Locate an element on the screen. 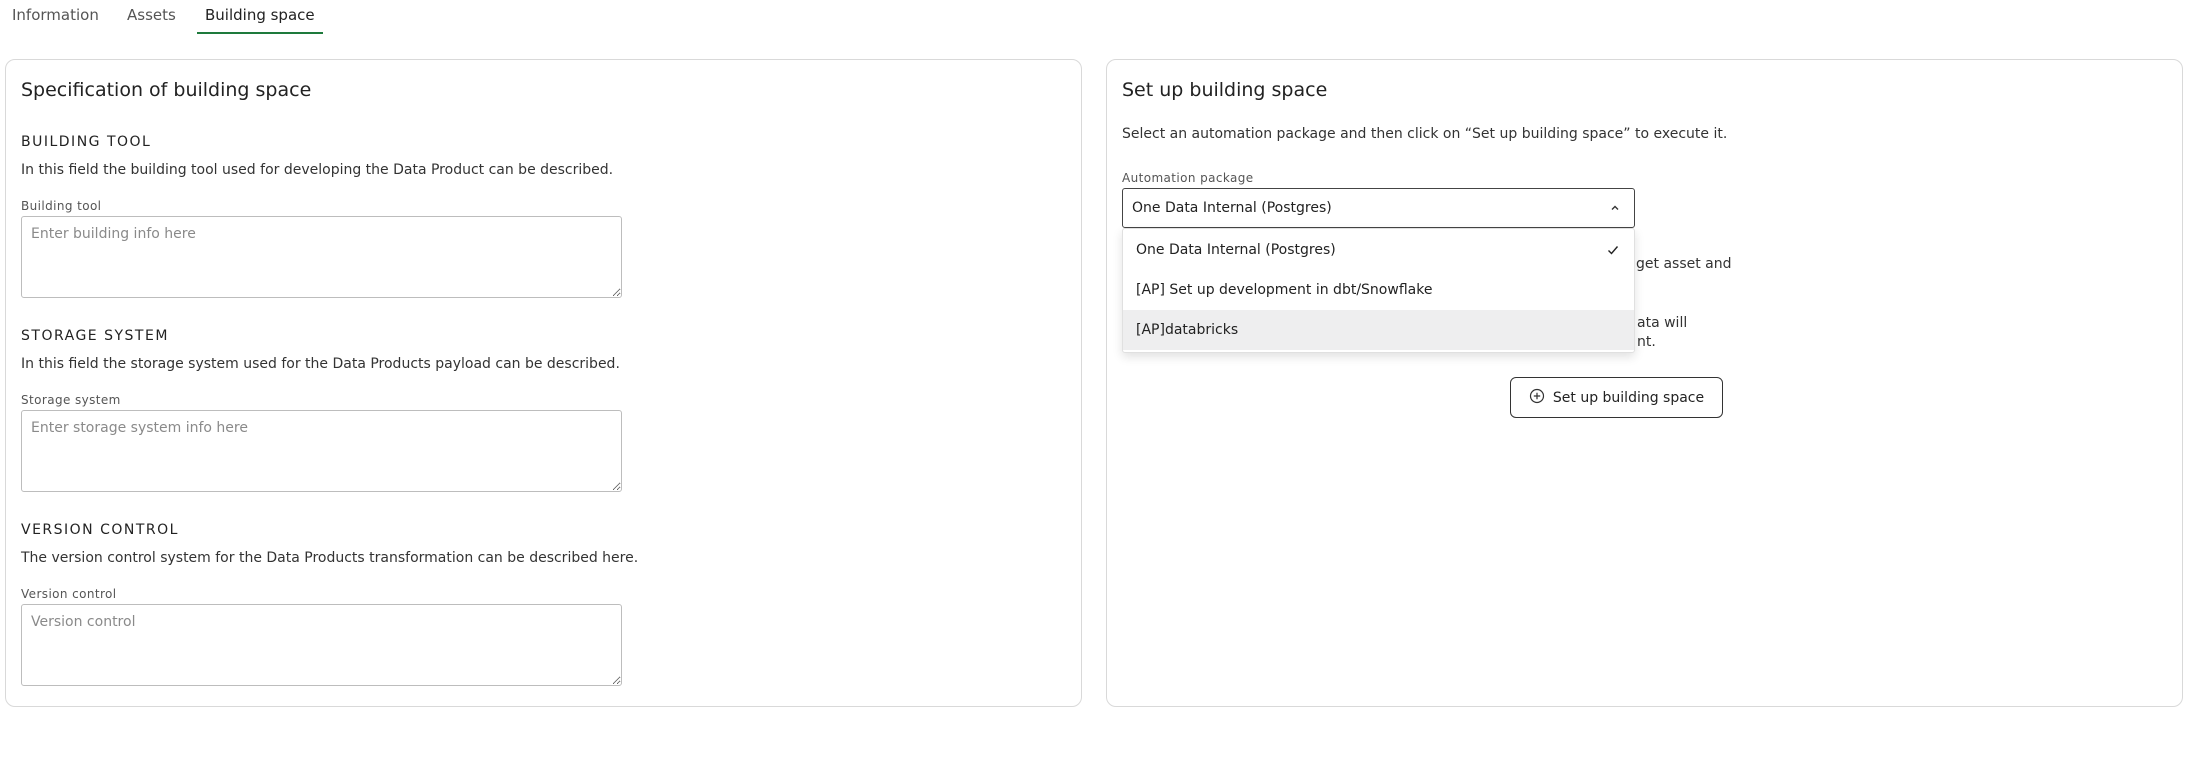 Image resolution: width=2195 pixels, height=768 pixels. plus-circle-icon is located at coordinates (1537, 398).